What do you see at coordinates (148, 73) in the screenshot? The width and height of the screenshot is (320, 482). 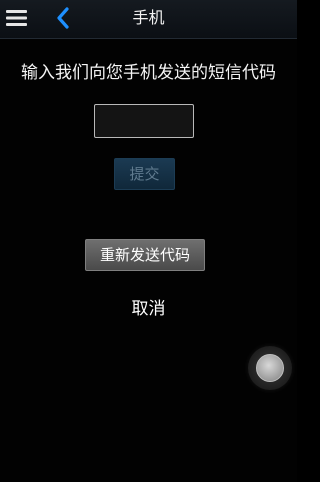 I see `sms-code-instruction: 输入我们向您手机发送的短信代码` at bounding box center [148, 73].